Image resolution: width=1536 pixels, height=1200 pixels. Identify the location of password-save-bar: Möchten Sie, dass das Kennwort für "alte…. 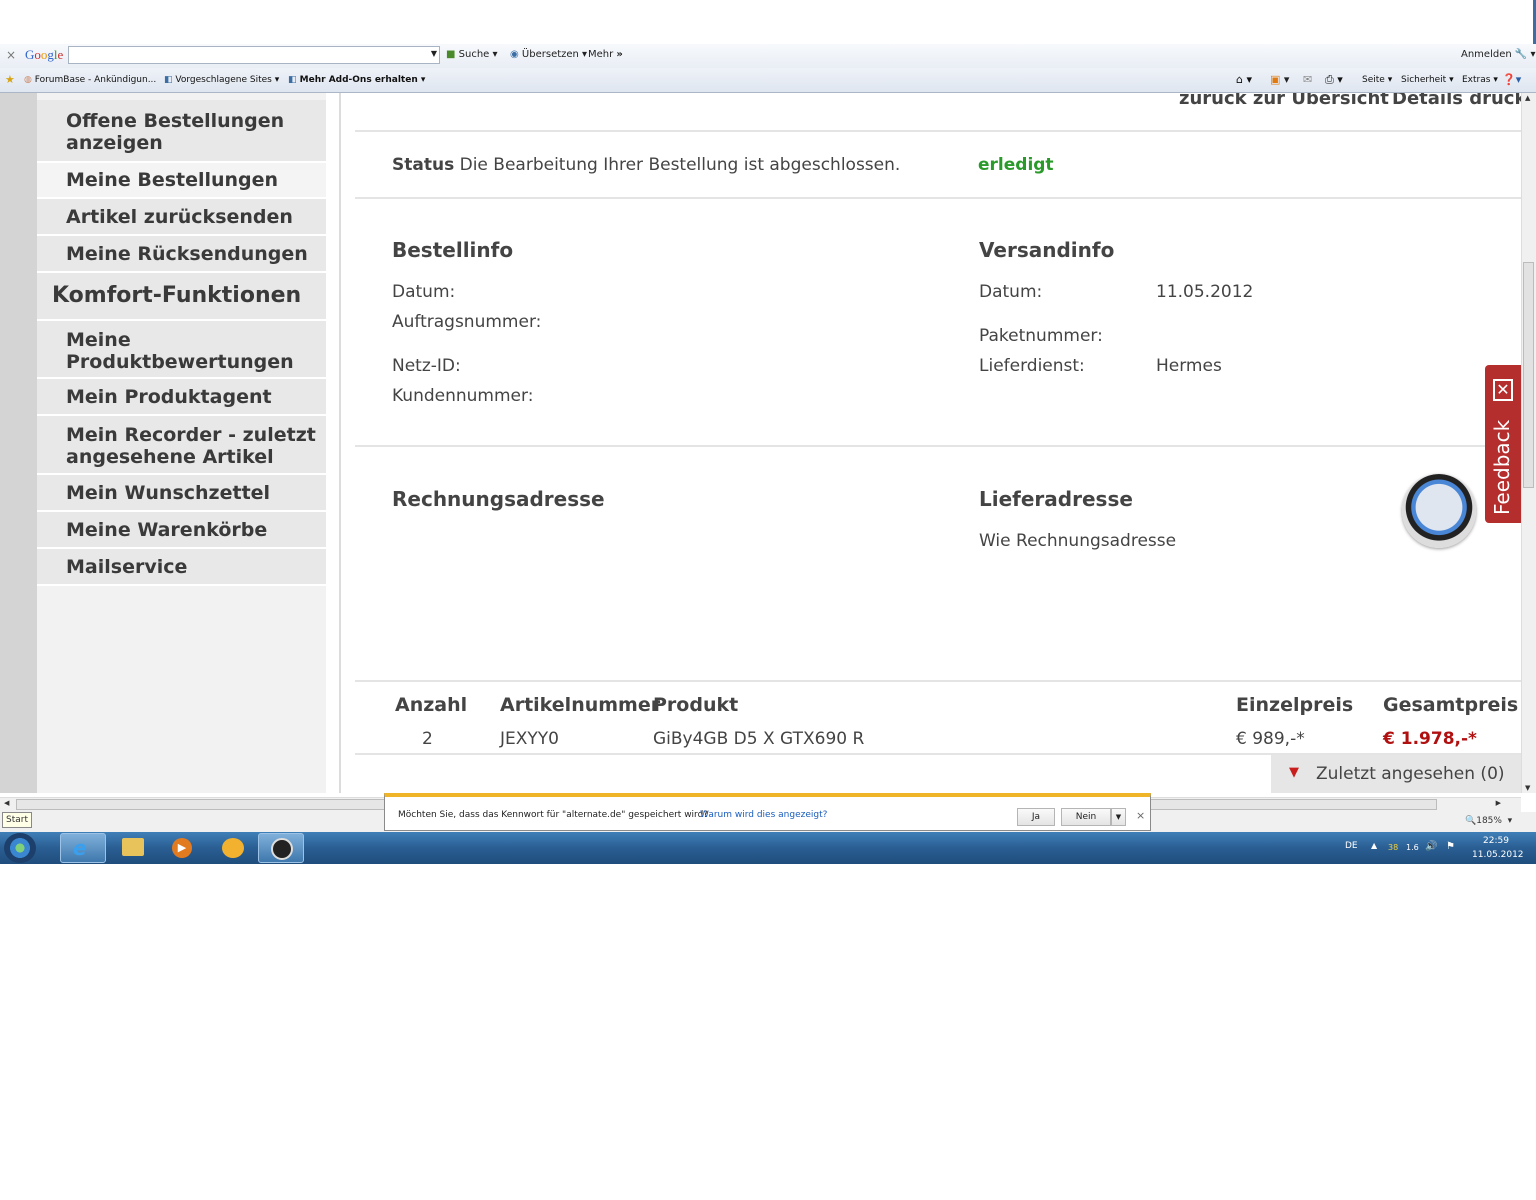
(767, 812).